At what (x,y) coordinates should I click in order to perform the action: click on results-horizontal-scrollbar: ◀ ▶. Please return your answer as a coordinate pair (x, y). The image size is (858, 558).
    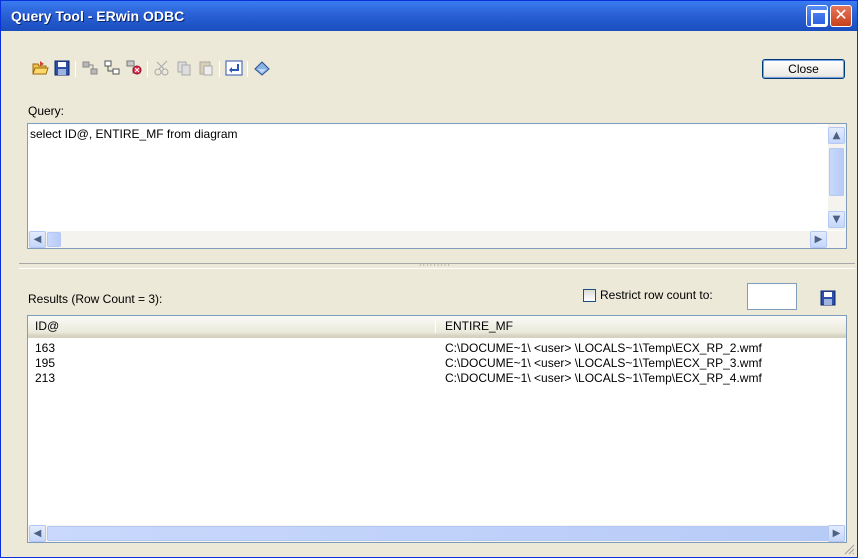
    Looking at the image, I should click on (437, 533).